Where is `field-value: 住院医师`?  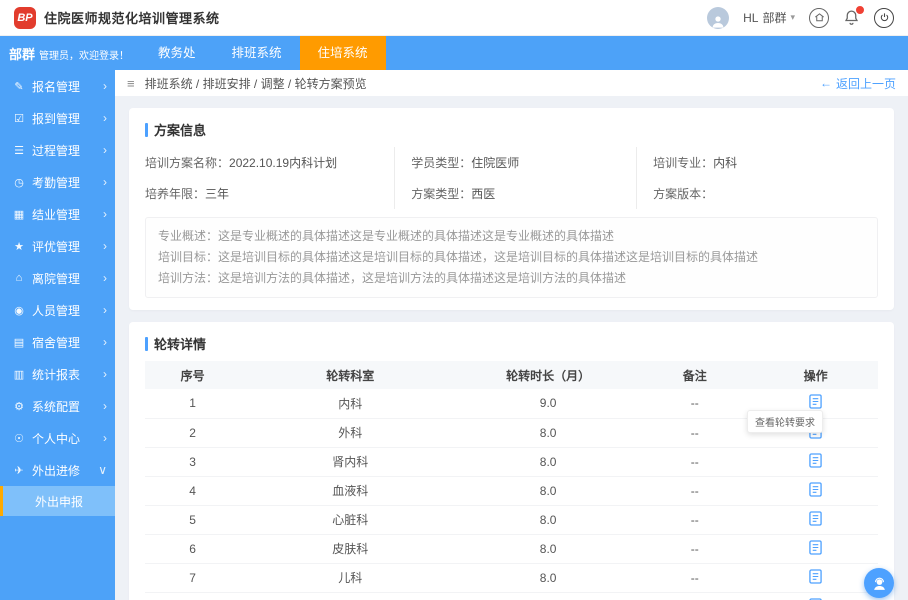 field-value: 住院医师 is located at coordinates (495, 163).